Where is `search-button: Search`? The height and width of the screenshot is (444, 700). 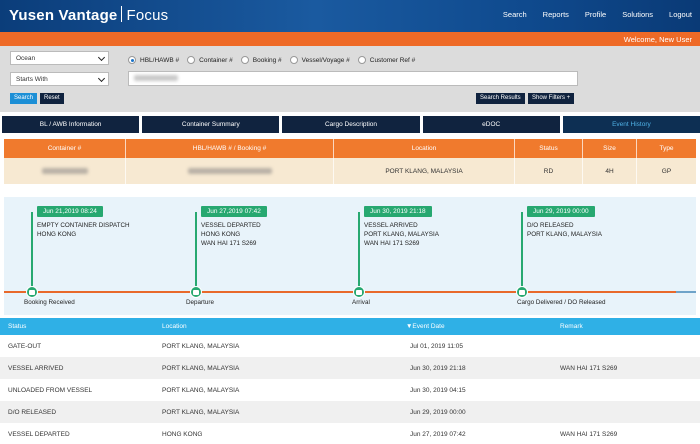
search-button: Search is located at coordinates (24, 98).